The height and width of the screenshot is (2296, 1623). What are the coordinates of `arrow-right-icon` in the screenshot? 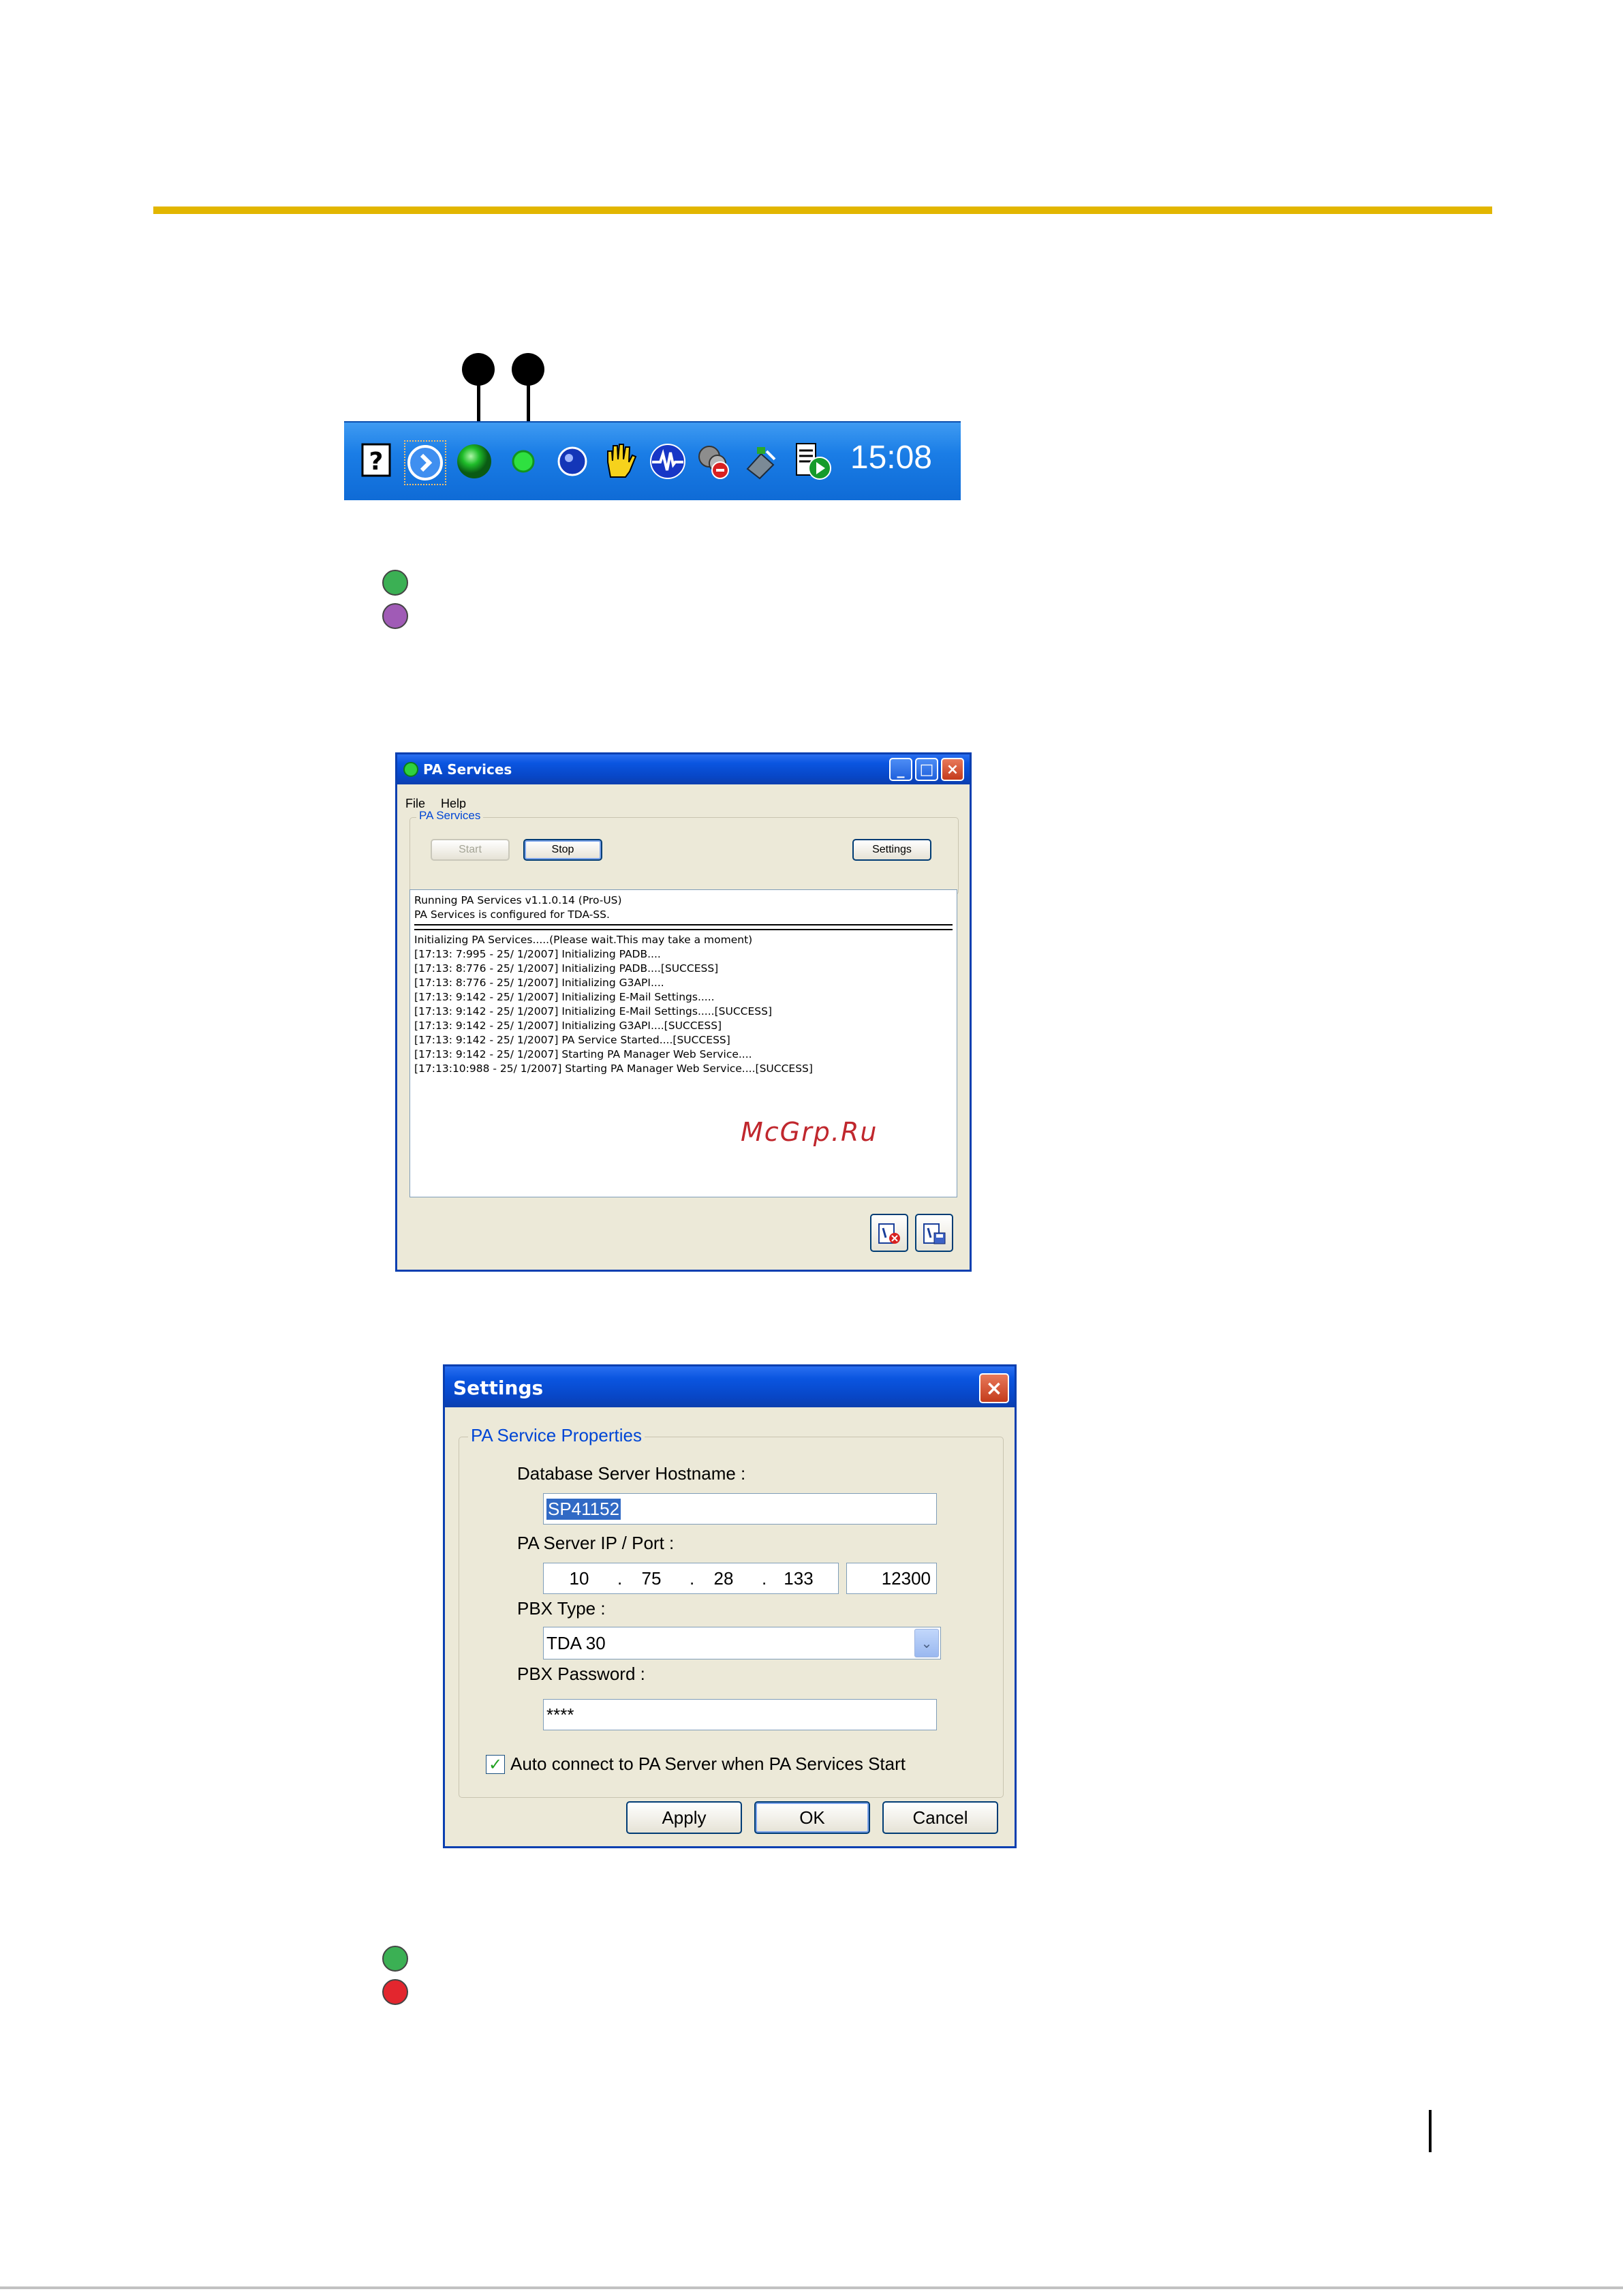 It's located at (425, 463).